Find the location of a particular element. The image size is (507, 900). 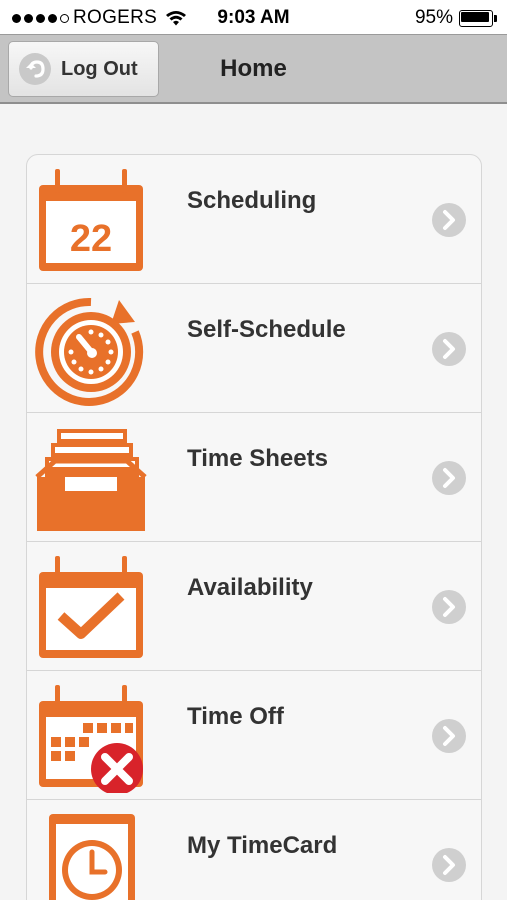

status-bar: ROGERS 9:03 AM 95% is located at coordinates (253, 17).